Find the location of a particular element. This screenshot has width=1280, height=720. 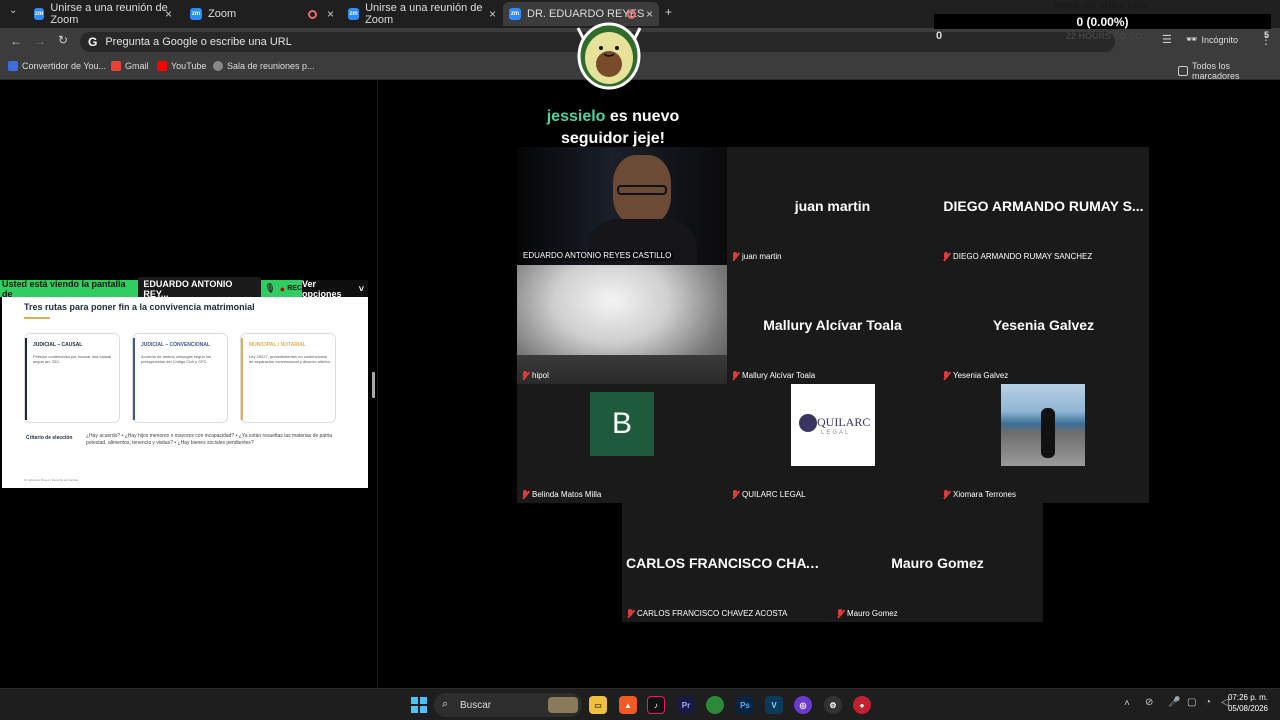

back-icon: ← is located at coordinates (16, 41).